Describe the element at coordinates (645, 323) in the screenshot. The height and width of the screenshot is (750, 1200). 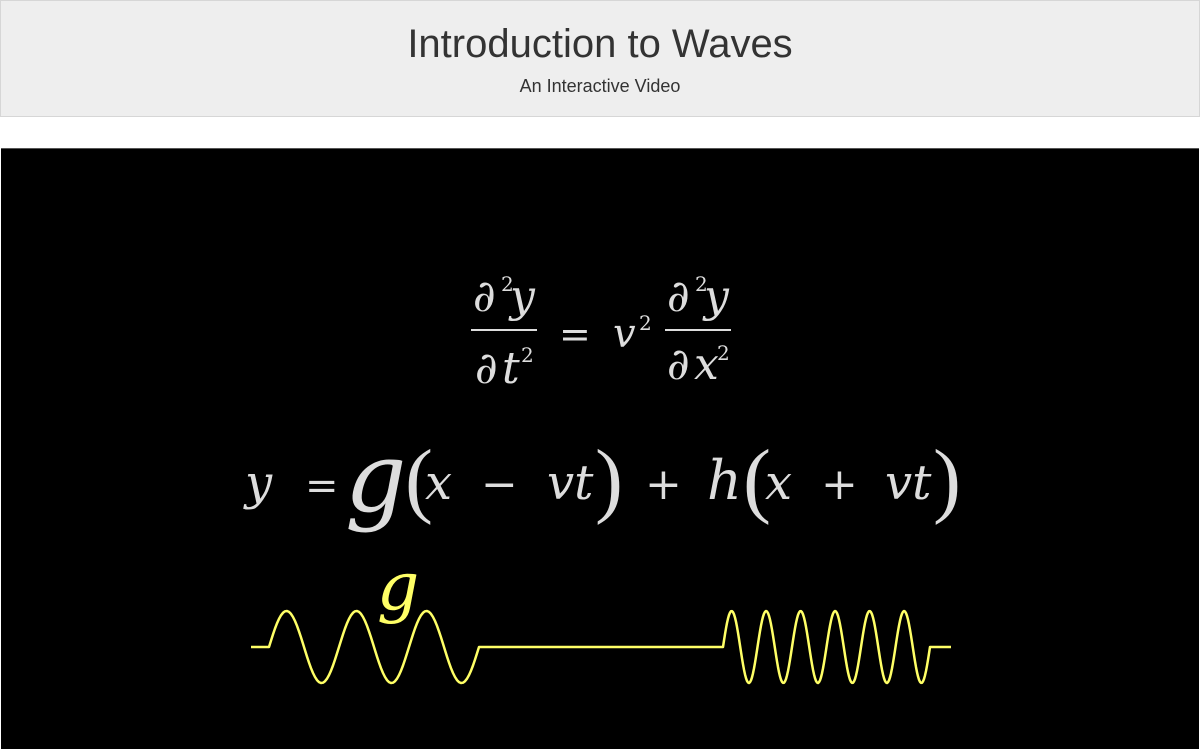
I see `eq-exp-3: 2` at that location.